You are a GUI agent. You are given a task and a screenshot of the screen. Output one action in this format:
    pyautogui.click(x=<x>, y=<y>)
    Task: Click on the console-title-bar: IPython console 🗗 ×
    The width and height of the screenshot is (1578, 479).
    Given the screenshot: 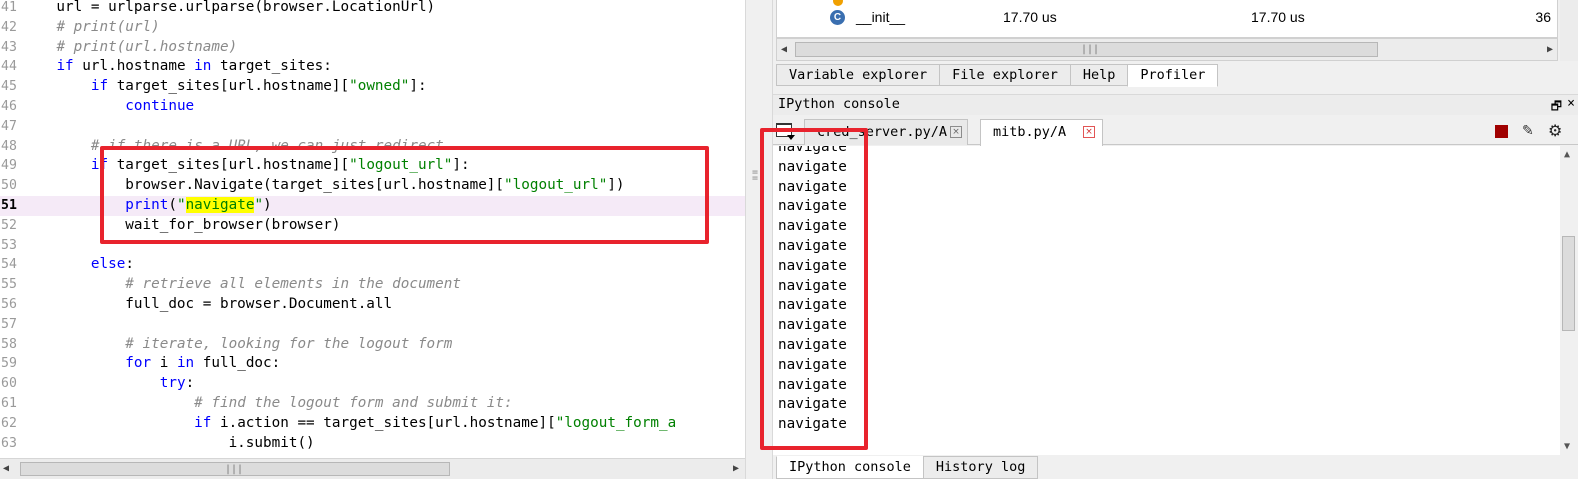 What is the action you would take?
    pyautogui.click(x=1175, y=104)
    